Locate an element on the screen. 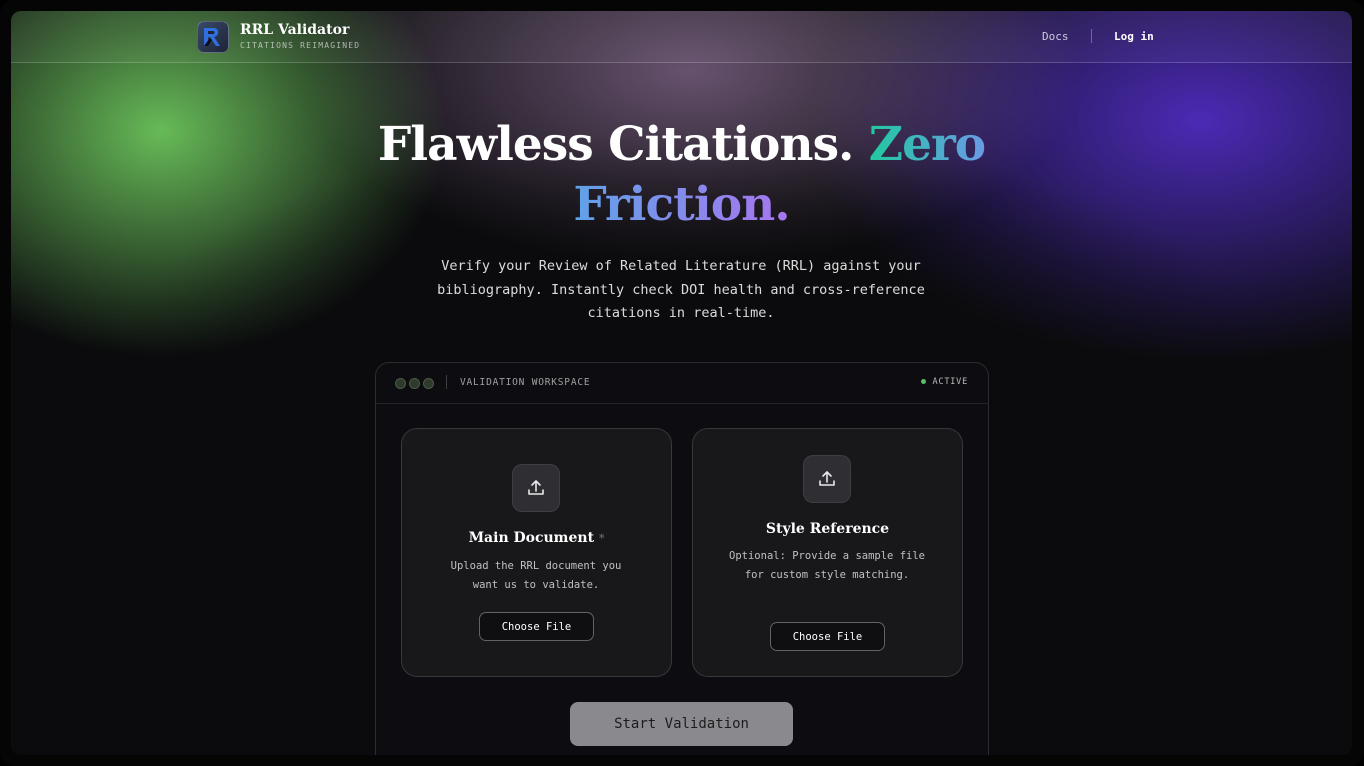  card-title: Main Document * is located at coordinates (536, 538).